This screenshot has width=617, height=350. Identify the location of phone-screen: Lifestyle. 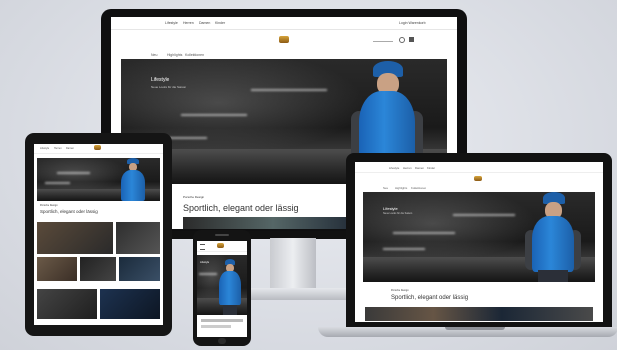
(222, 289).